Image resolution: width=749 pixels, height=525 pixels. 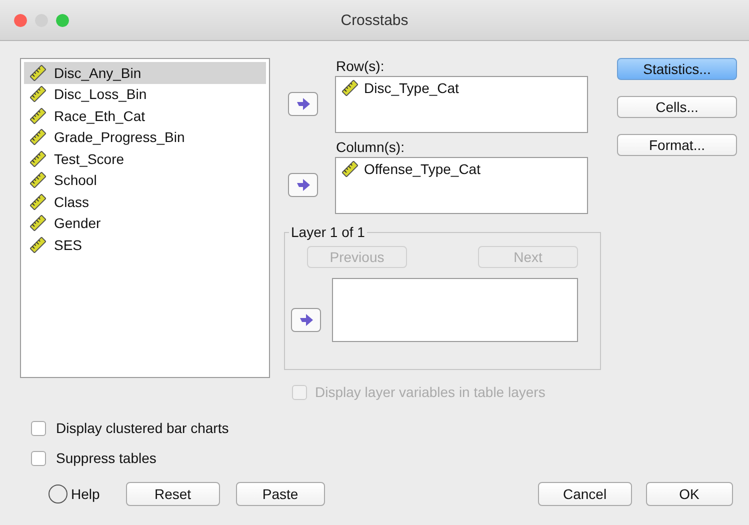 I want to click on variable-item: SES, so click(x=145, y=245).